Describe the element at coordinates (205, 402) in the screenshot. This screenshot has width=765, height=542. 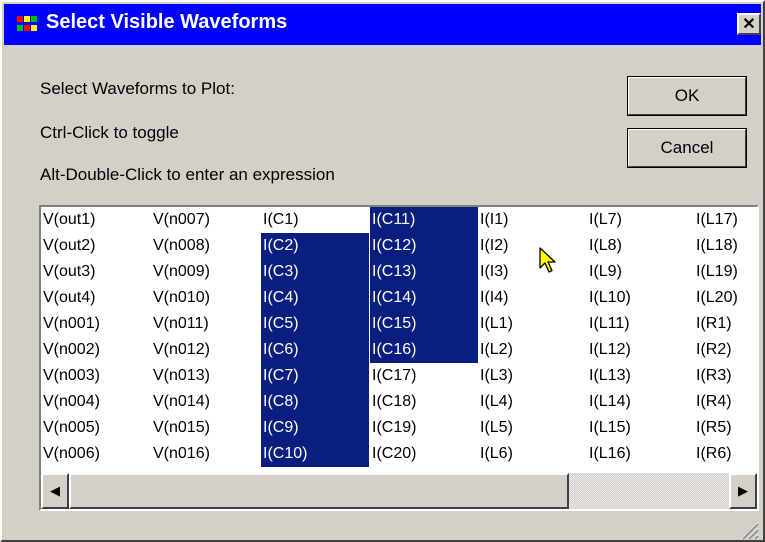
I see `waveform-item: V(n014)` at that location.